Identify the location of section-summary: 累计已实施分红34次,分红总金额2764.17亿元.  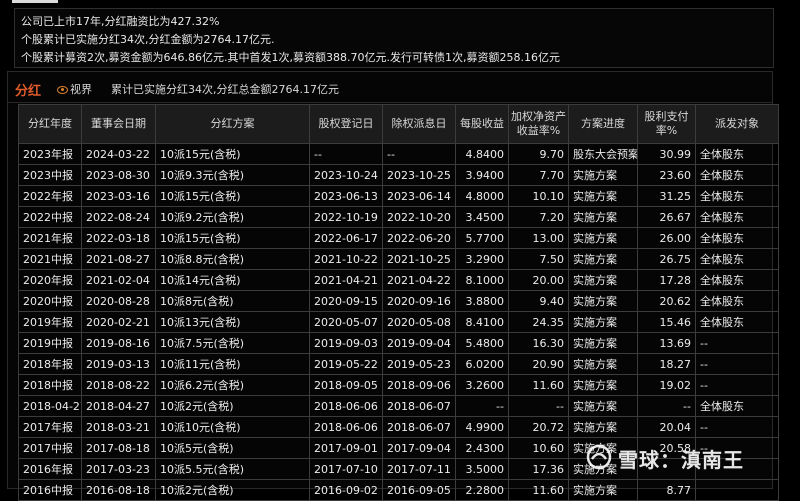
(225, 89).